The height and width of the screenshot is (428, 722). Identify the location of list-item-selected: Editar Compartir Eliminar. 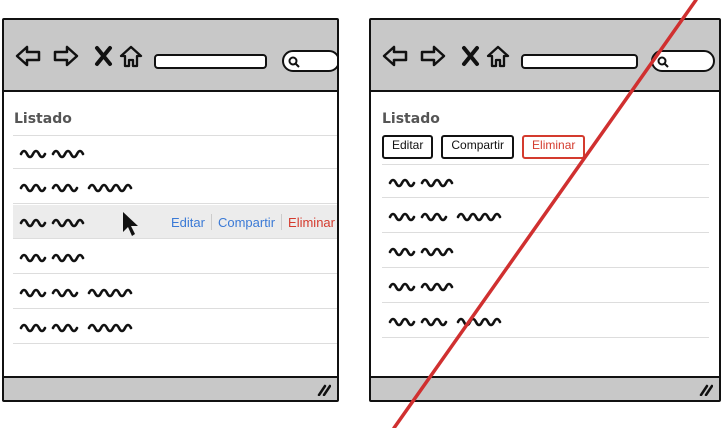
(175, 222).